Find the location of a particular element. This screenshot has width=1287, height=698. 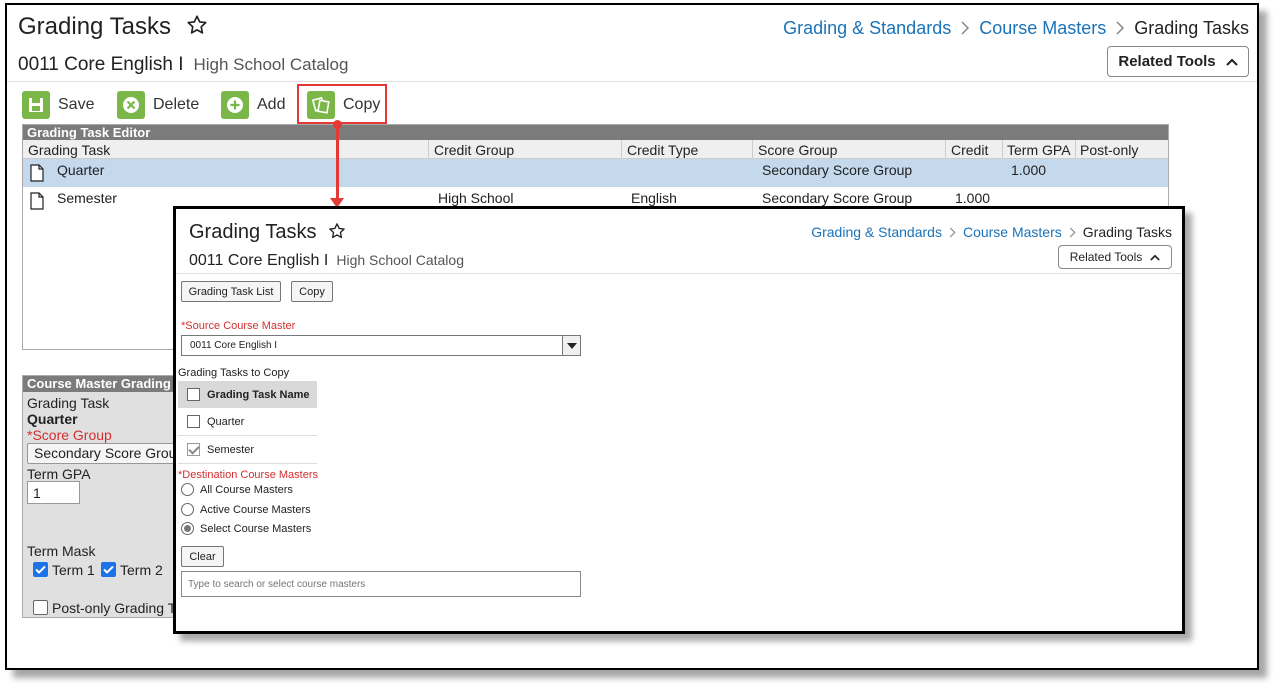

cell-credit-type: English is located at coordinates (654, 198).